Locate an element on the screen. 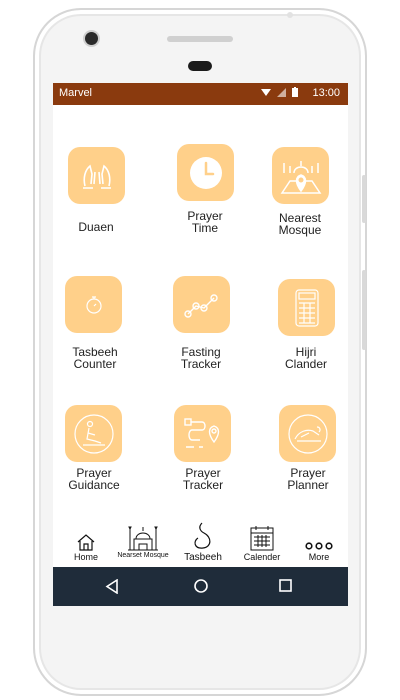 The width and height of the screenshot is (400, 700). system-nav-bar is located at coordinates (200, 586).